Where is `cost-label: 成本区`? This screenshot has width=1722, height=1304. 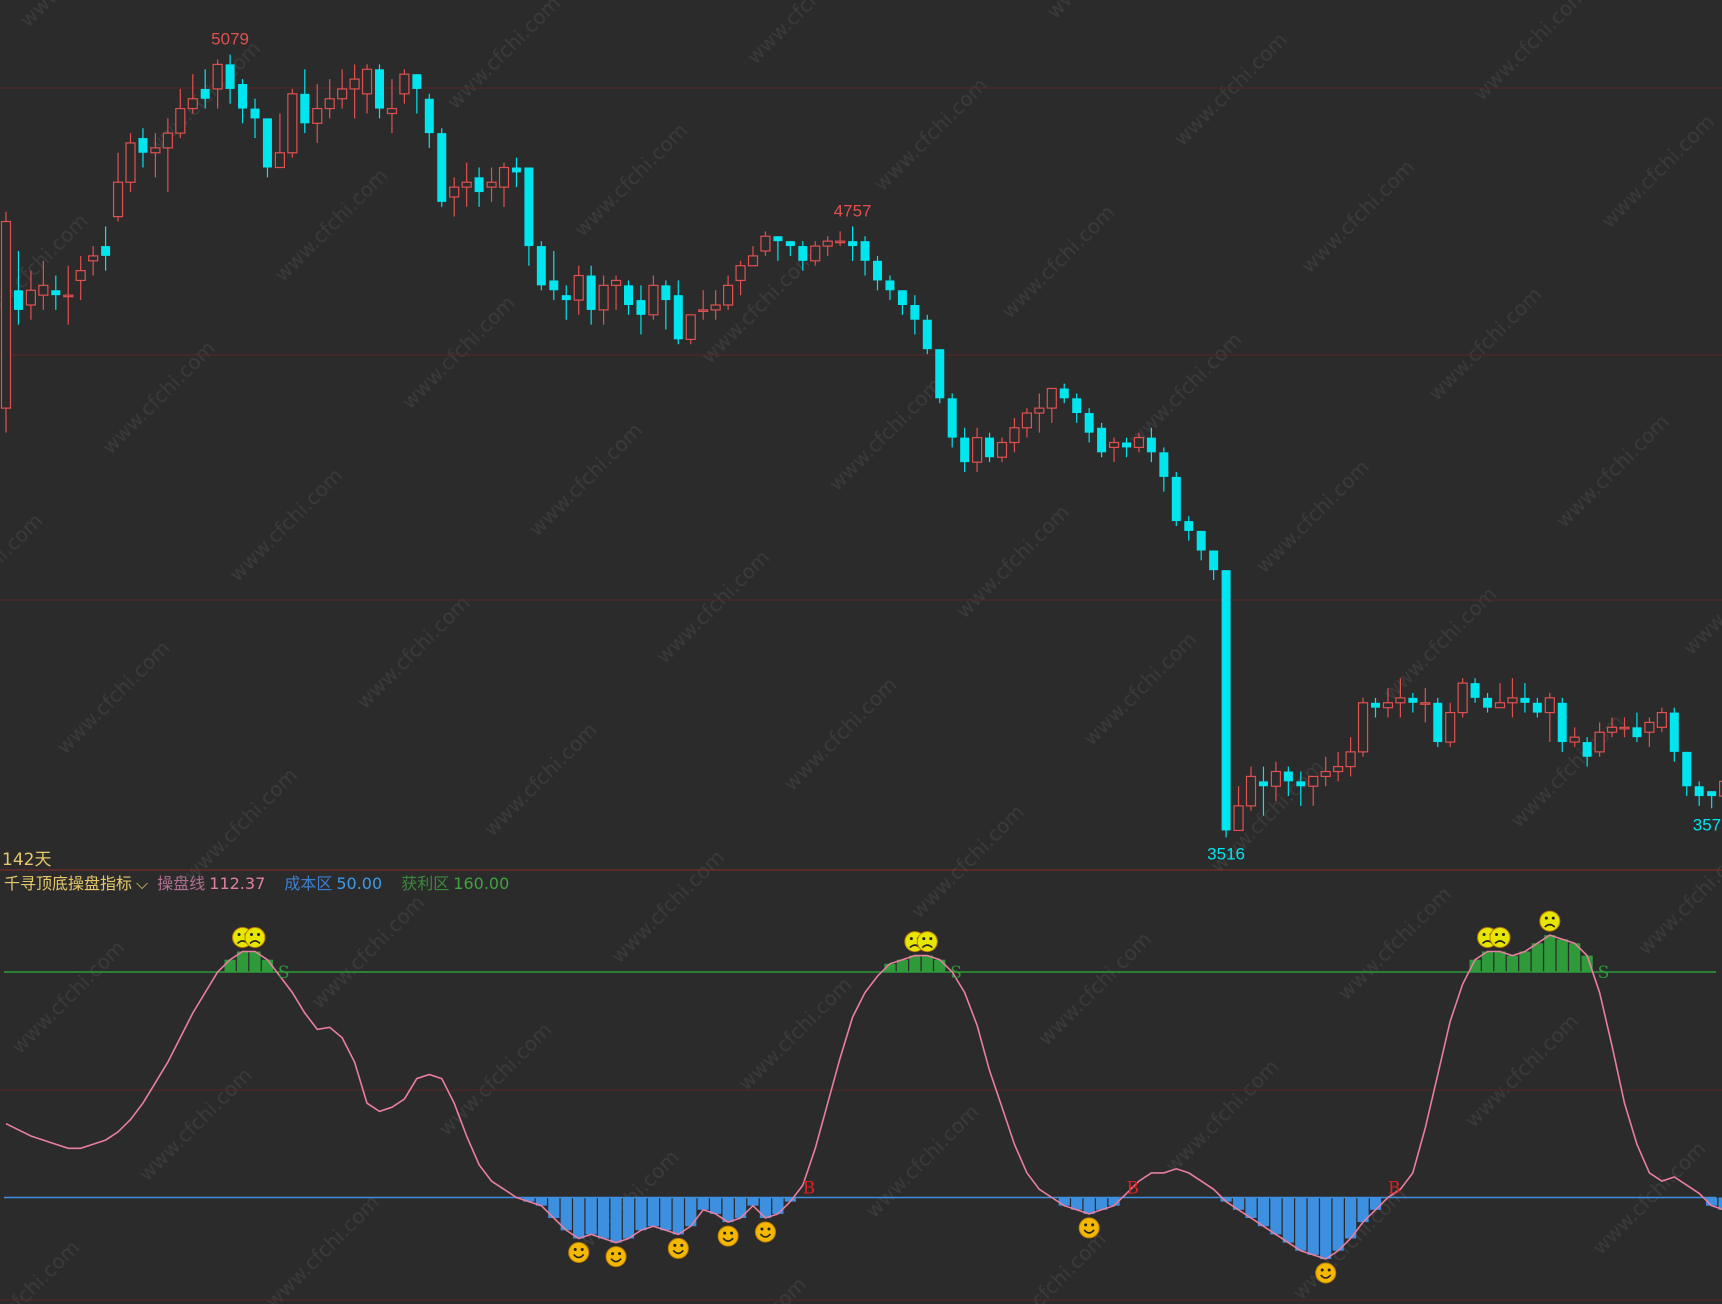
cost-label: 成本区 is located at coordinates (308, 883).